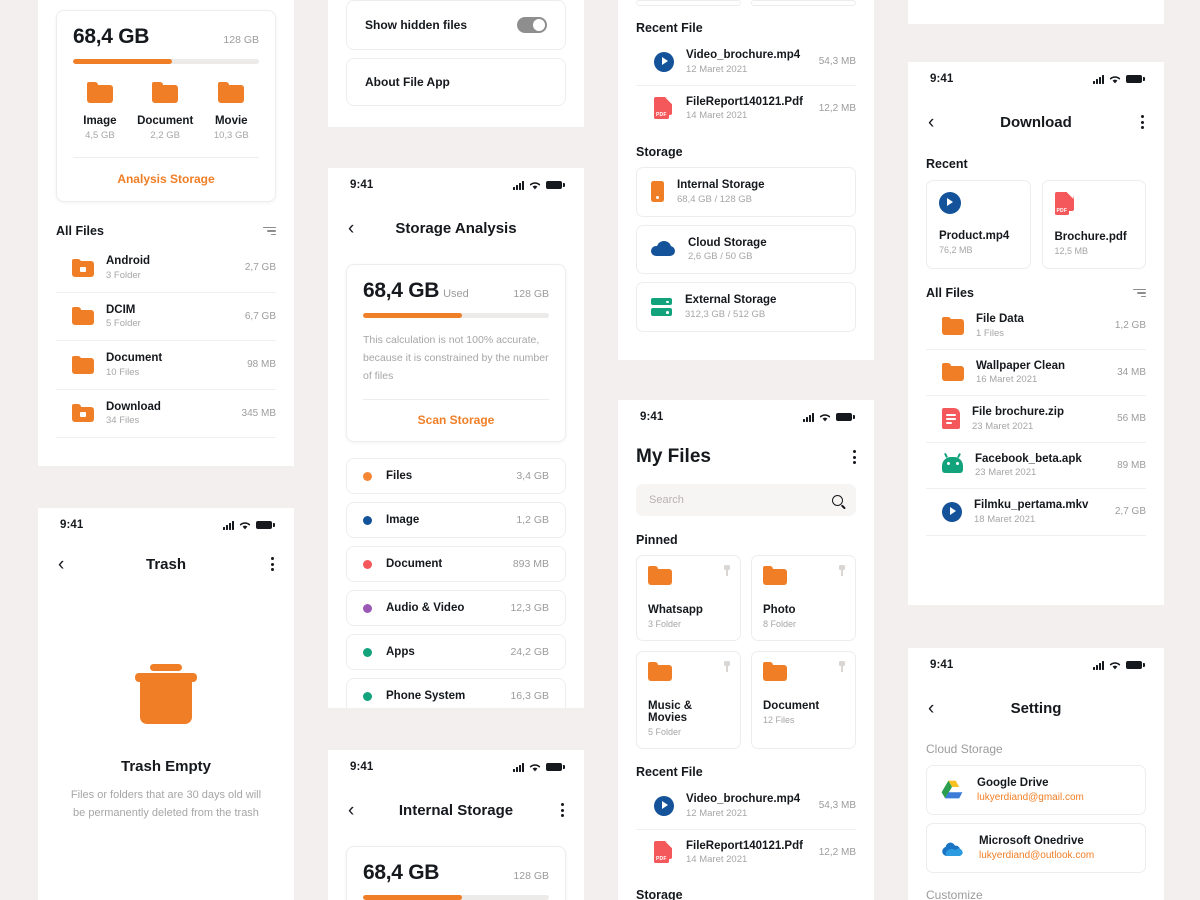  Describe the element at coordinates (100, 111) in the screenshot. I see `folder-summary-image: Image 4,5 GB` at that location.